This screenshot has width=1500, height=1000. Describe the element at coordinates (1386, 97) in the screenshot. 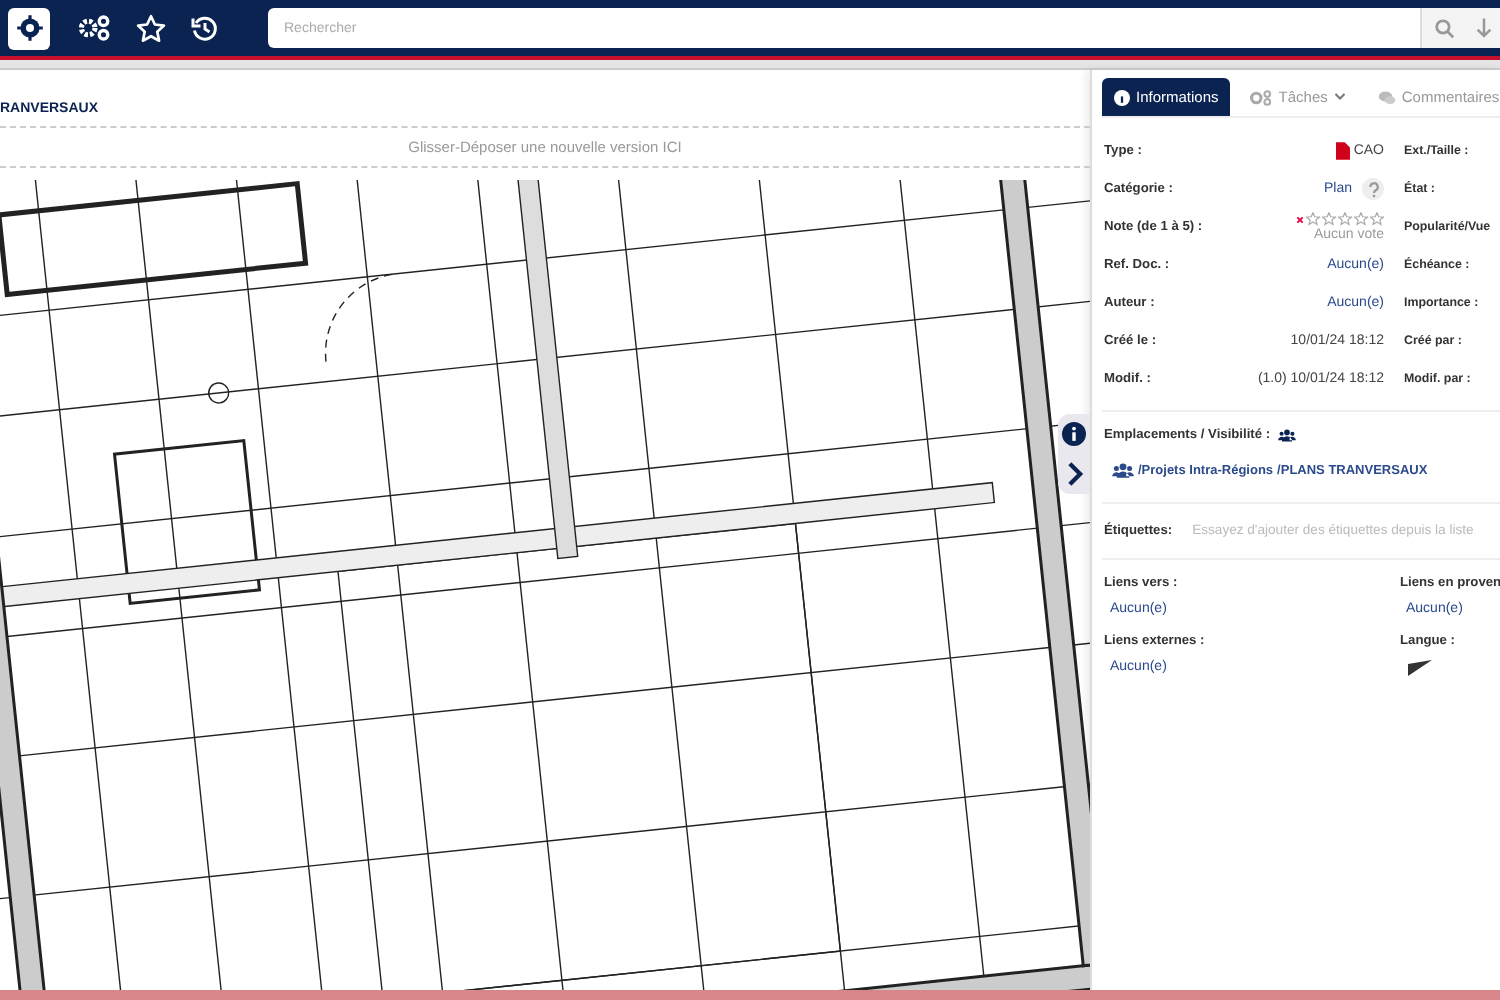

I see `chat-icon` at that location.